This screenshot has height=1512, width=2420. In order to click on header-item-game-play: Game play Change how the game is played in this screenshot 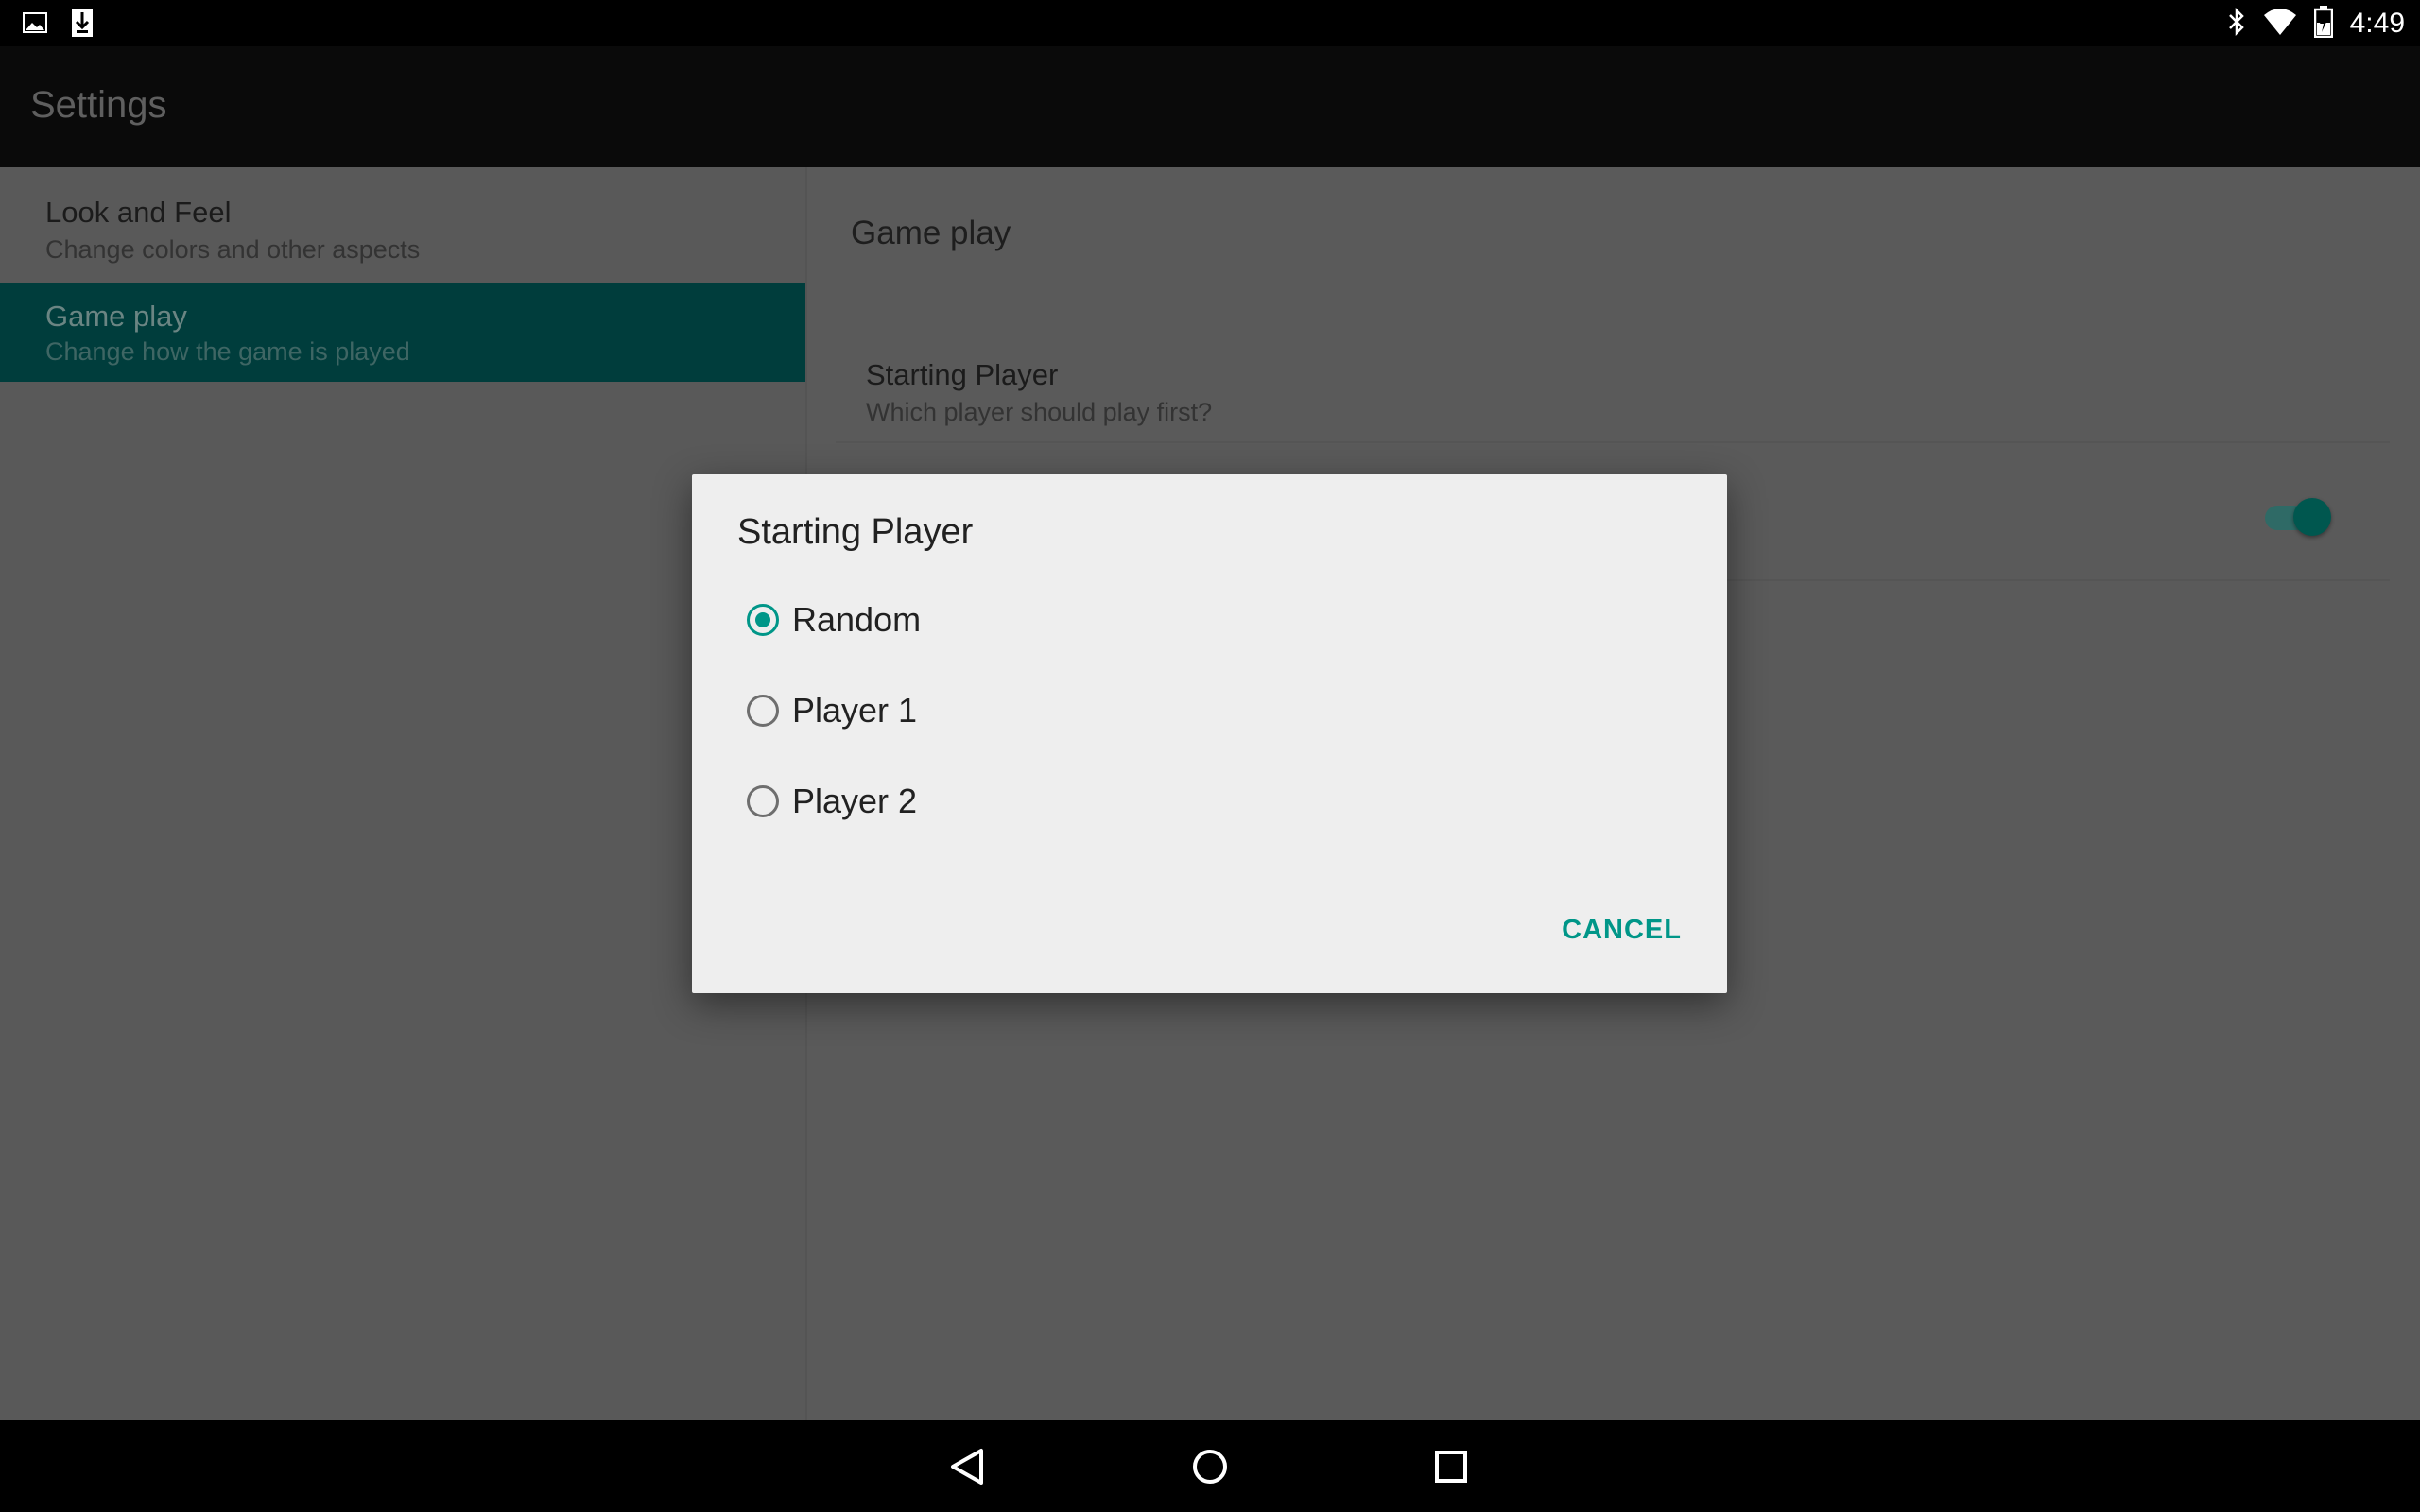, I will do `click(402, 332)`.